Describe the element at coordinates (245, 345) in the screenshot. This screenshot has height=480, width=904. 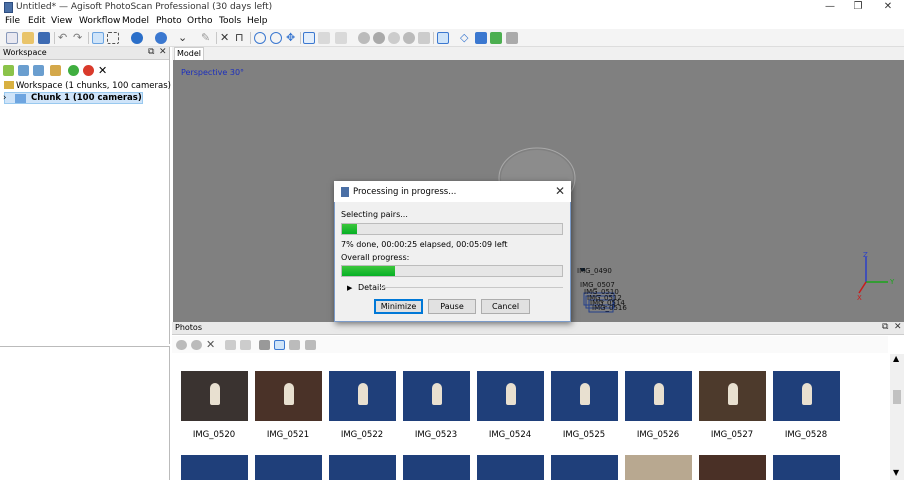
I see `rotate-right-icon` at that location.